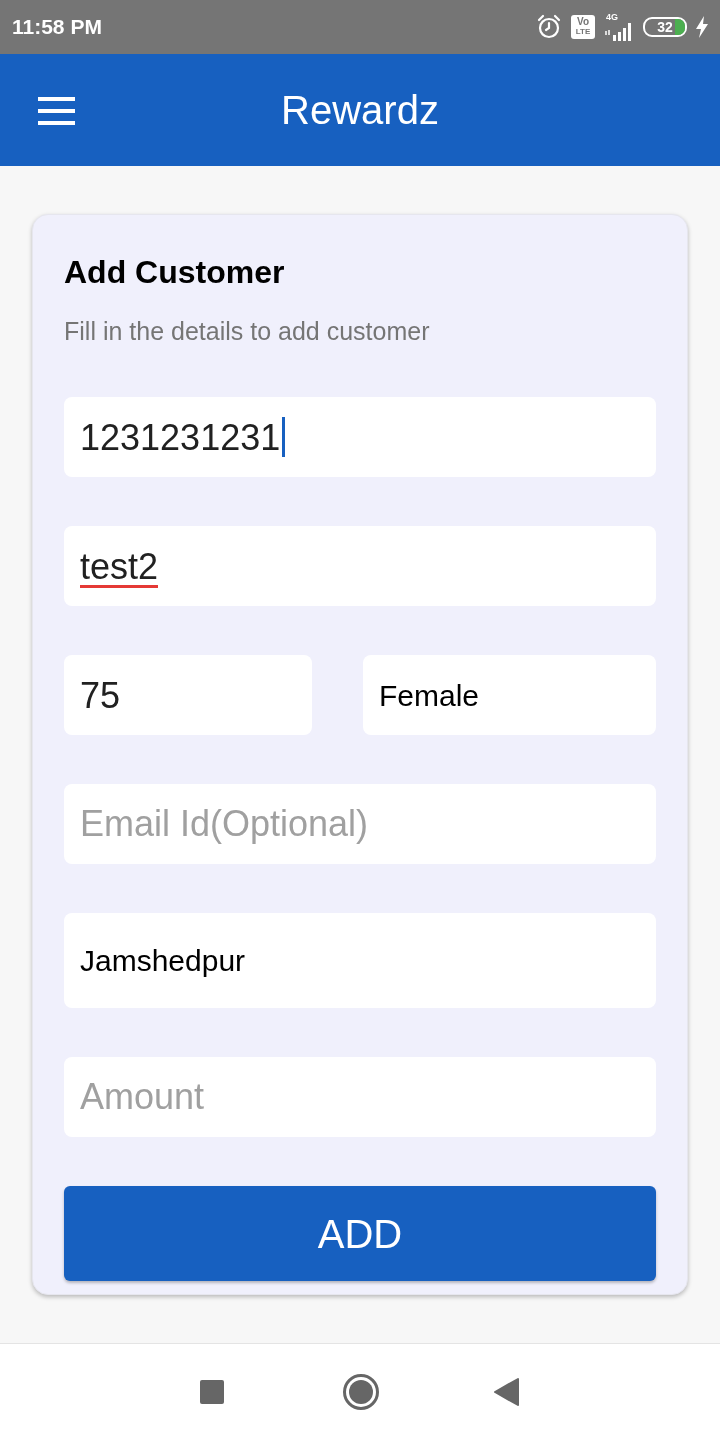 This screenshot has width=720, height=1440. Describe the element at coordinates (247, 331) in the screenshot. I see `form-subtitle: Fill in the details to add customer` at that location.